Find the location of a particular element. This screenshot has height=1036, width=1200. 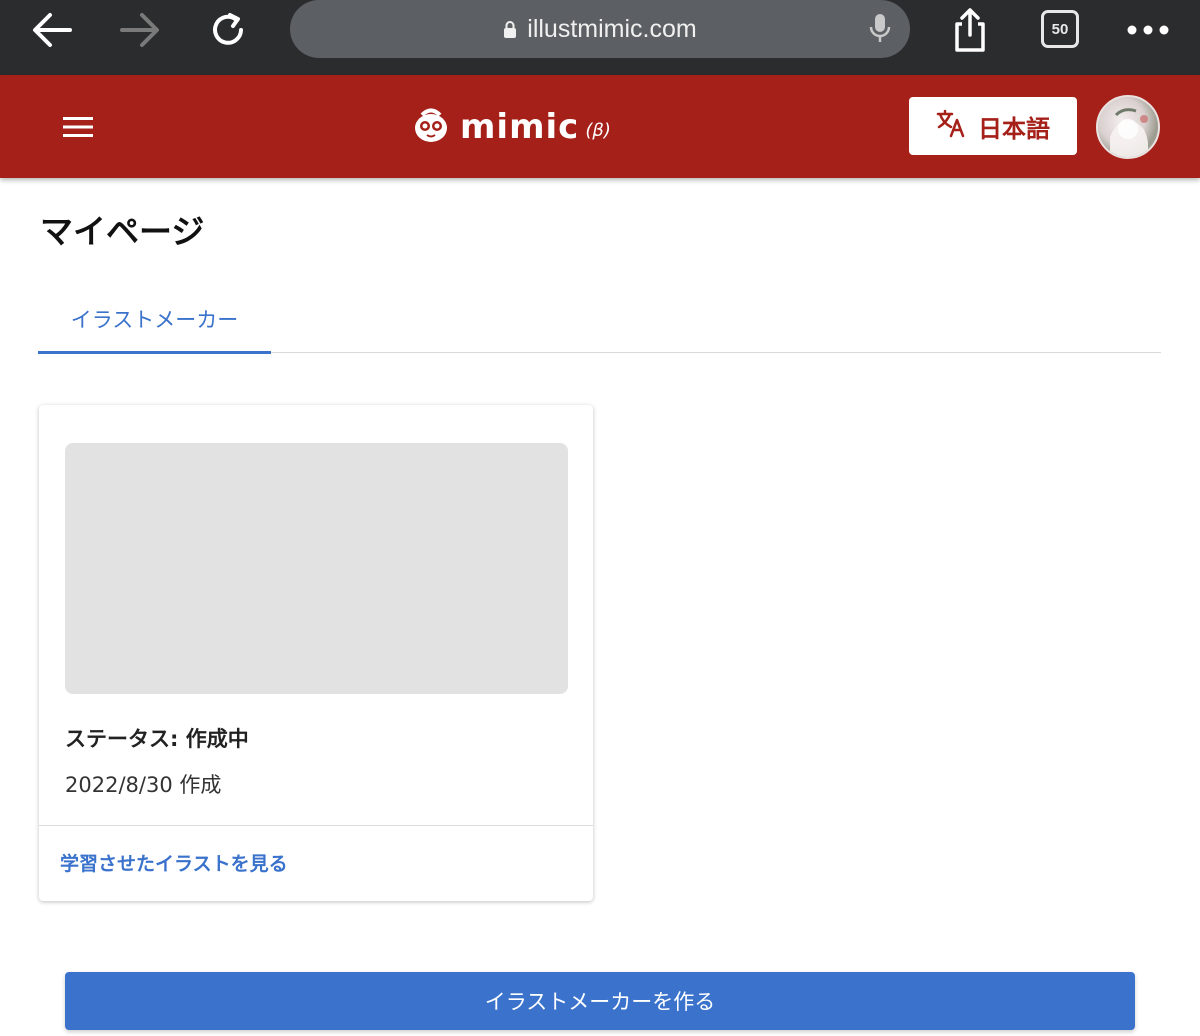

tab-count-label: 50 is located at coordinates (1060, 29).